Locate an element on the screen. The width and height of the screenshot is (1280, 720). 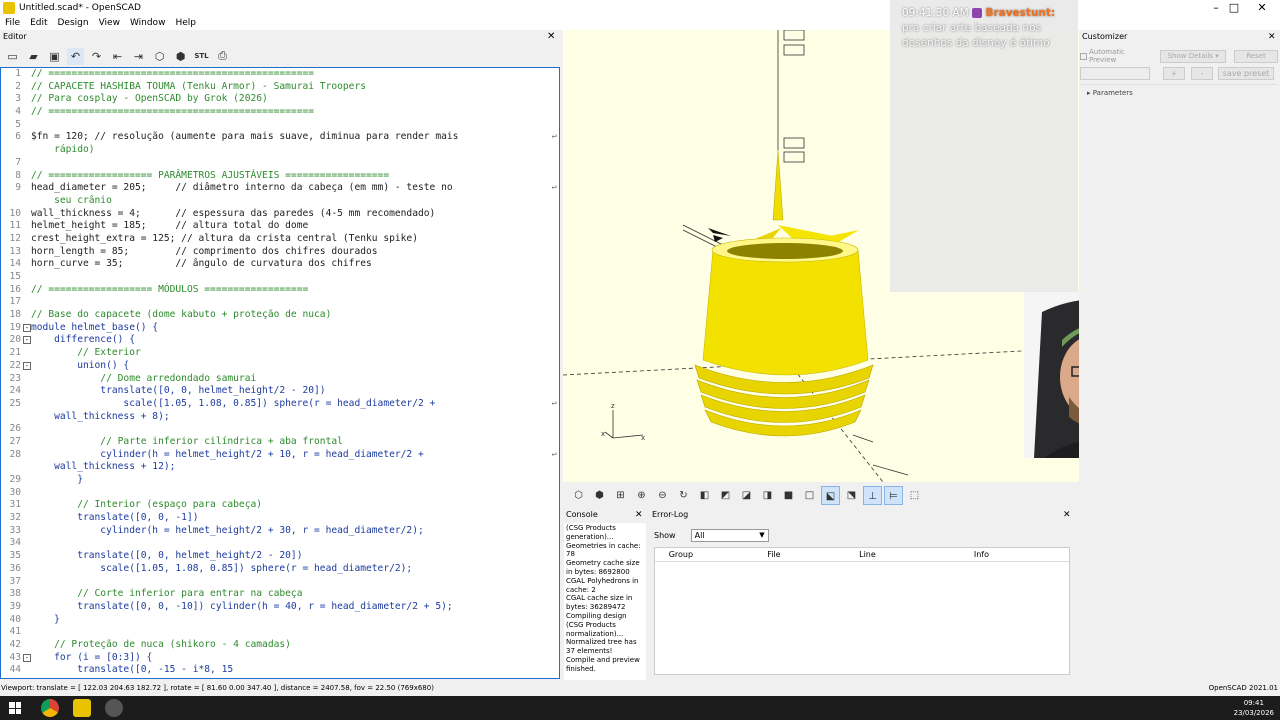
code-line: 23 // Dome arredondado samurai is located at coordinates (280, 379).